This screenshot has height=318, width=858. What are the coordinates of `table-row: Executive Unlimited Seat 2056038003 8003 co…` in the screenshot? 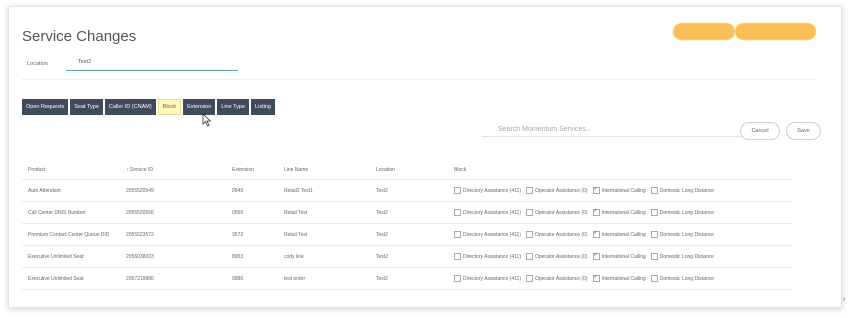 It's located at (407, 256).